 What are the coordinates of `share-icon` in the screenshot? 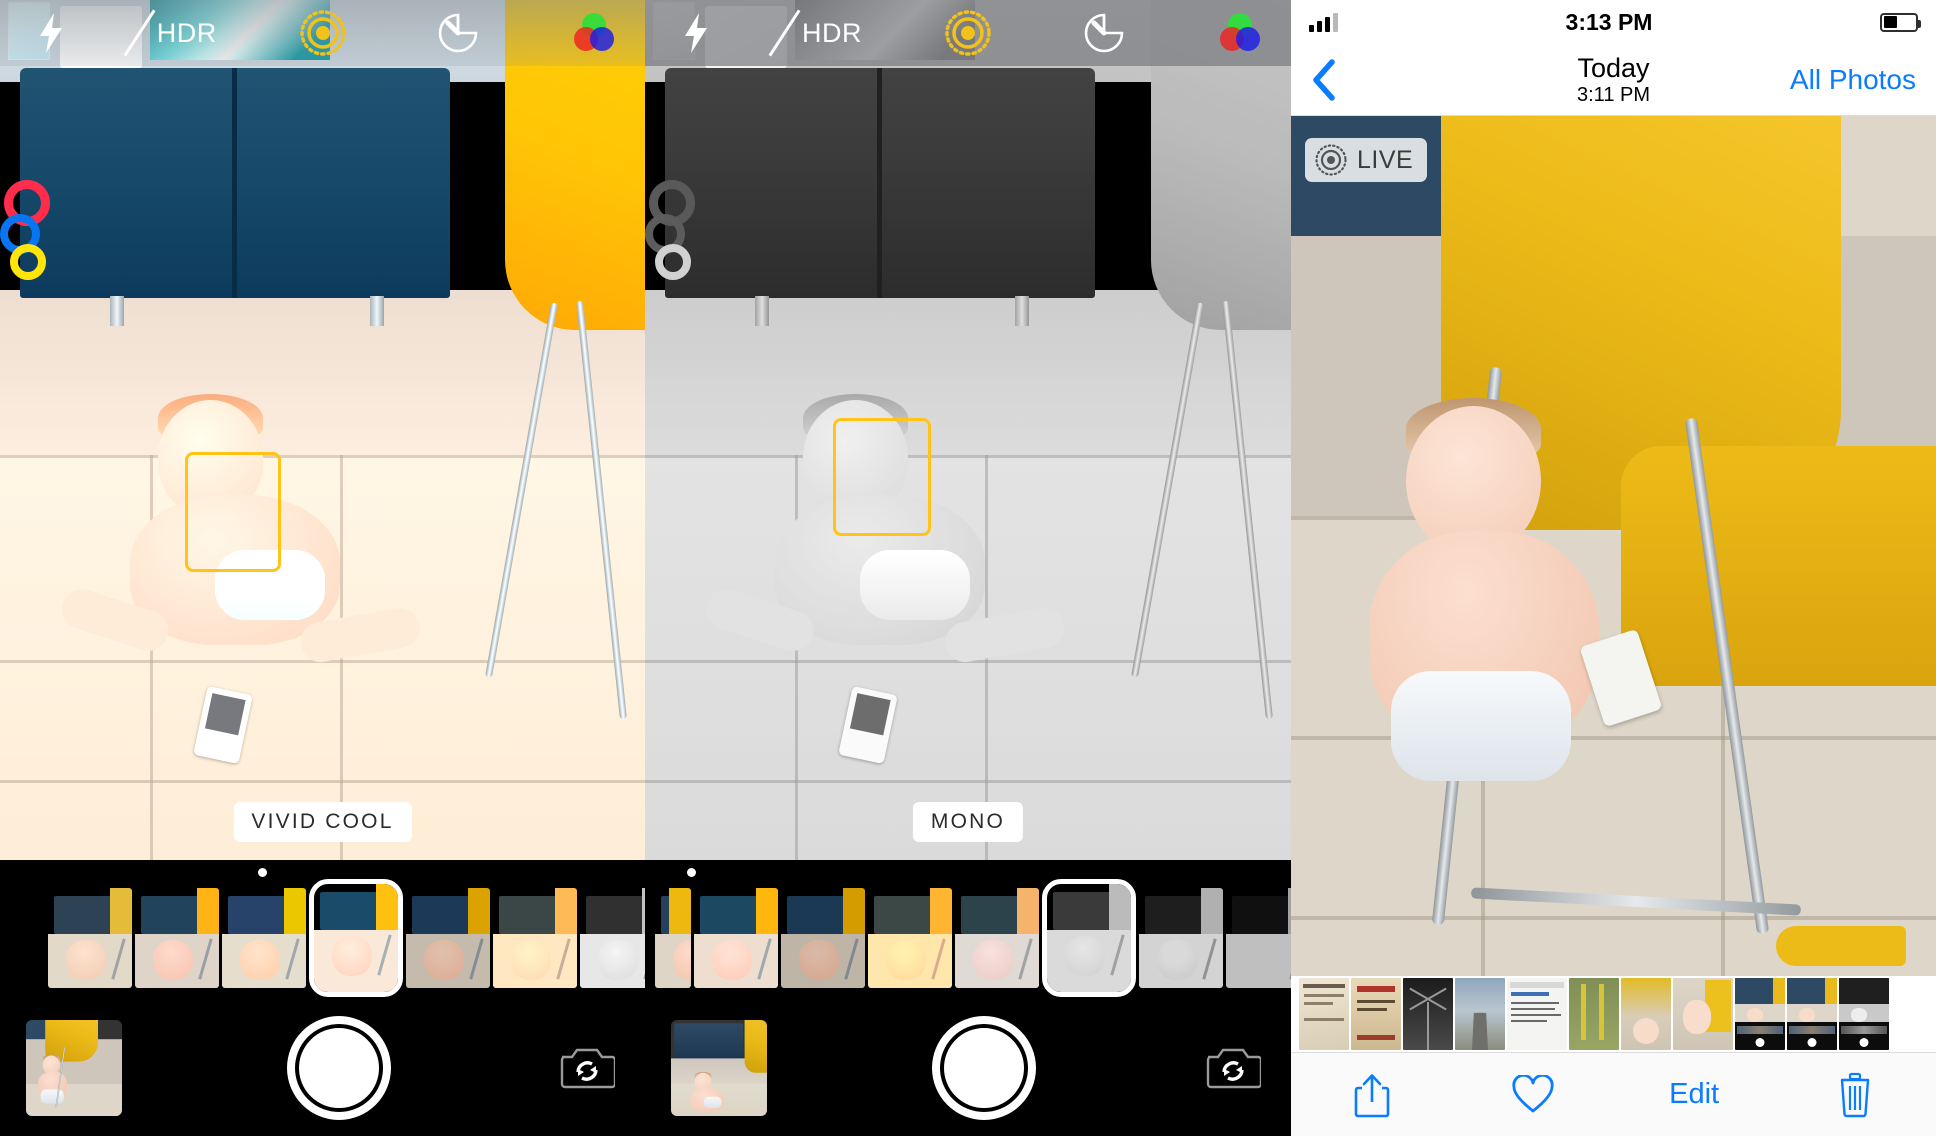 It's located at (1372, 1095).